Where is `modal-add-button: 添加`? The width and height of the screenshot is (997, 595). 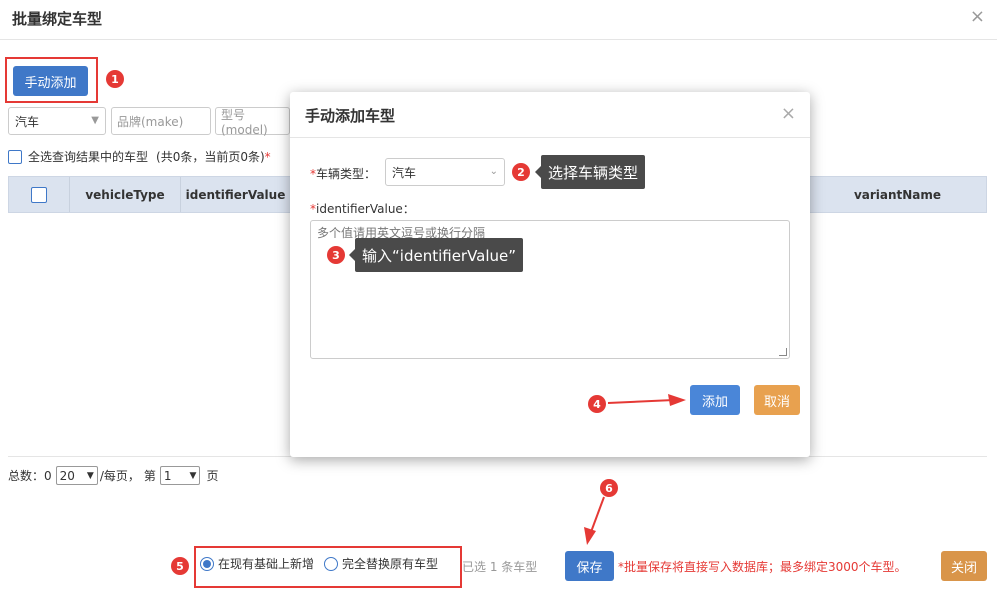
modal-add-button: 添加 is located at coordinates (715, 400).